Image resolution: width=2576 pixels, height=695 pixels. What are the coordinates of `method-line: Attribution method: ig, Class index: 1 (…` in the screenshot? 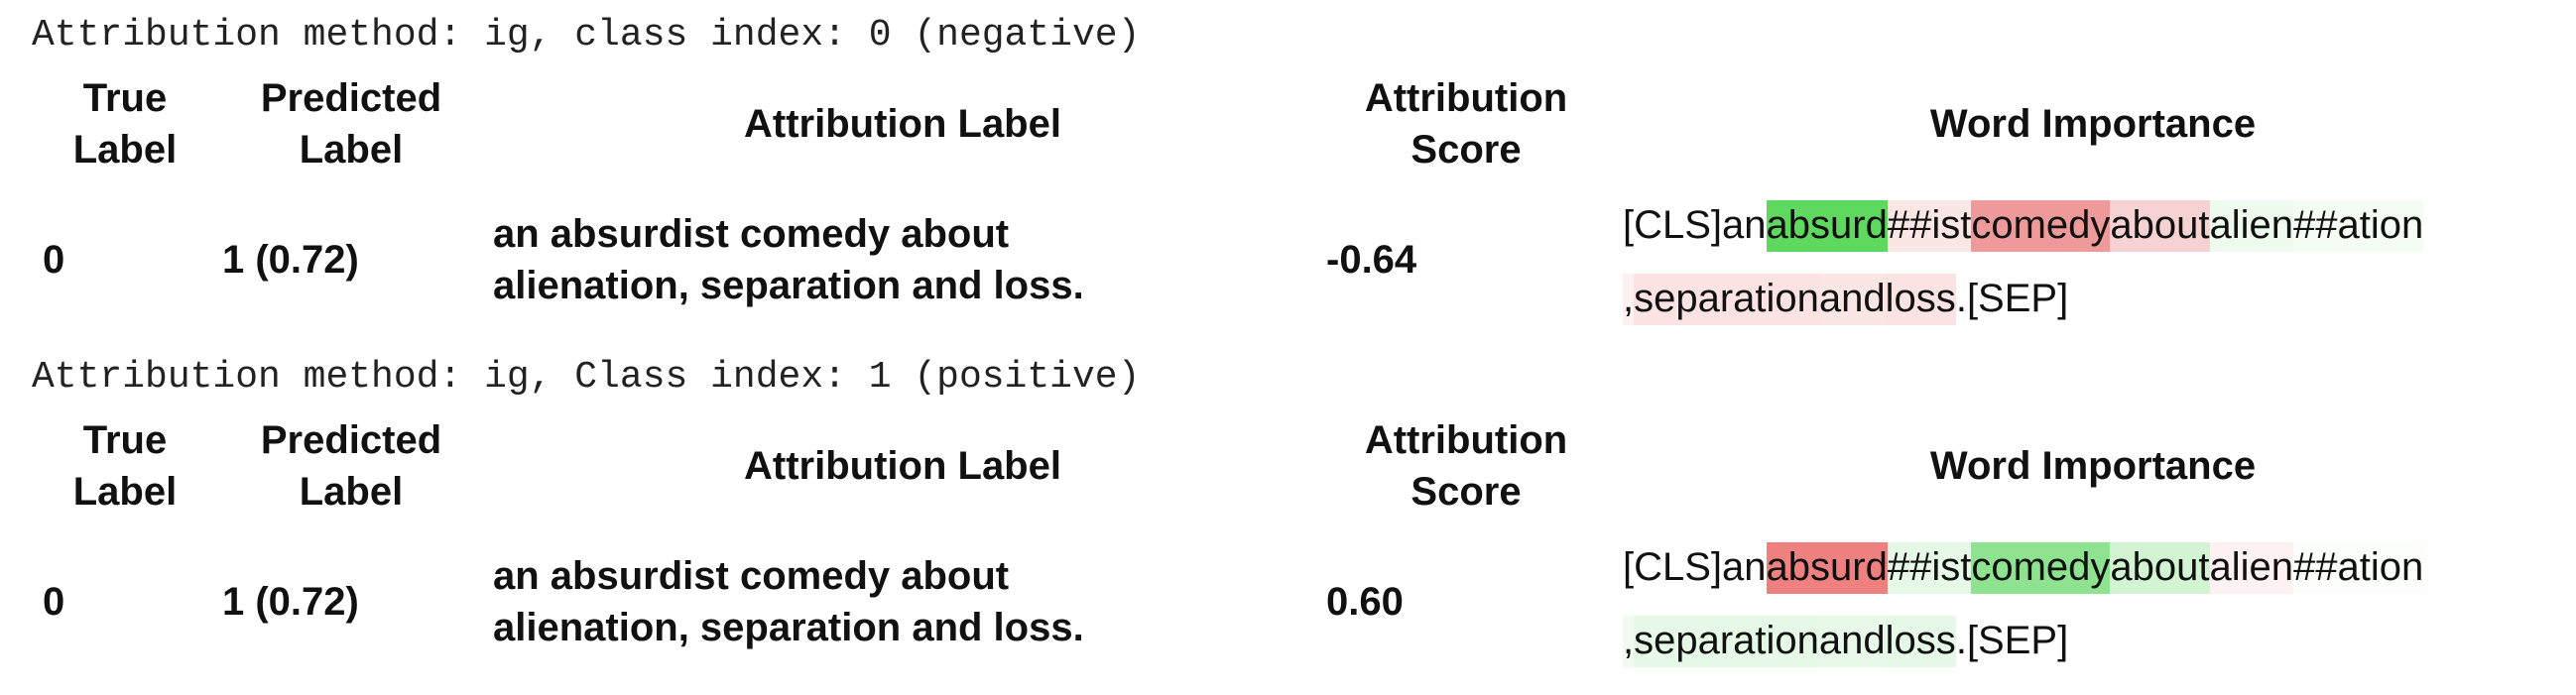 It's located at (586, 378).